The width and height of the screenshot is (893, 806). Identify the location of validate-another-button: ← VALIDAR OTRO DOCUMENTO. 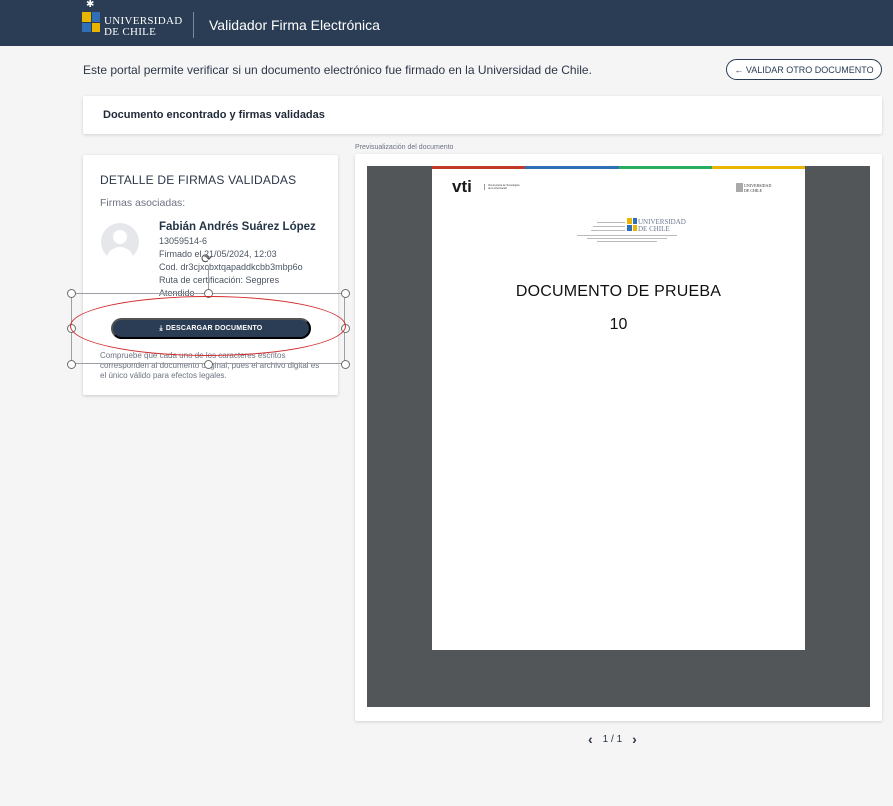
(804, 69).